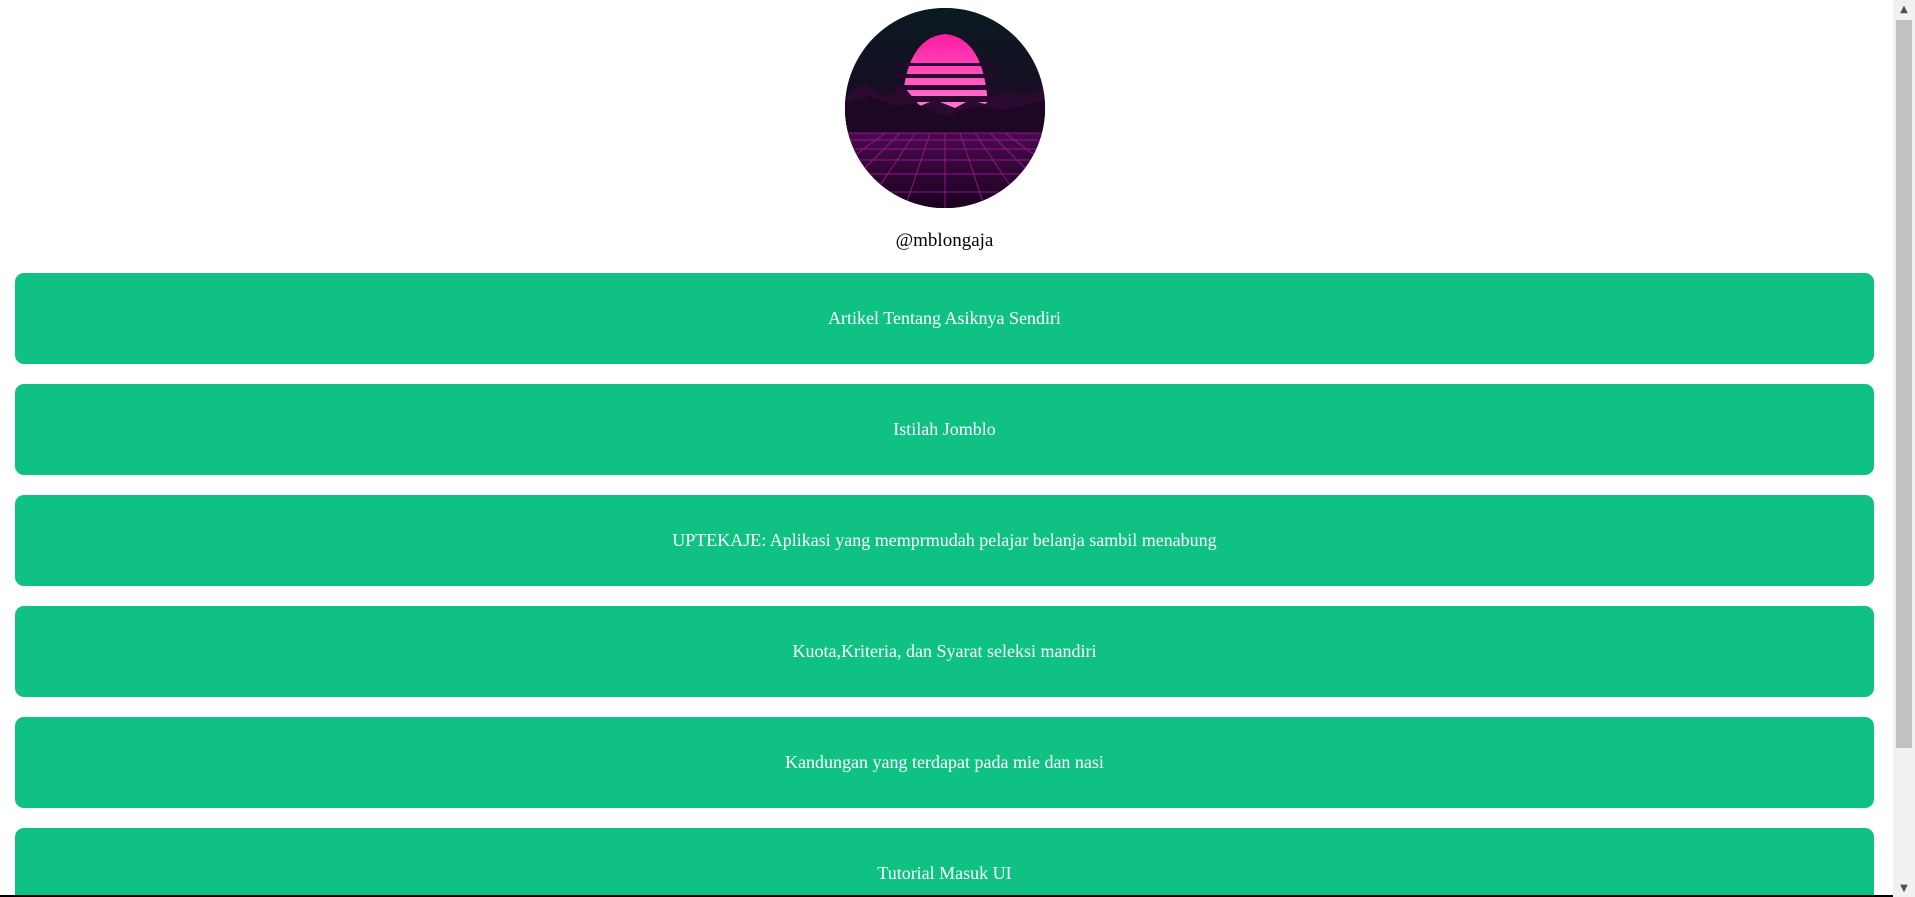 This screenshot has width=1915, height=897. I want to click on link-button: Artikel Tentang Asiknya Sendiri, so click(944, 318).